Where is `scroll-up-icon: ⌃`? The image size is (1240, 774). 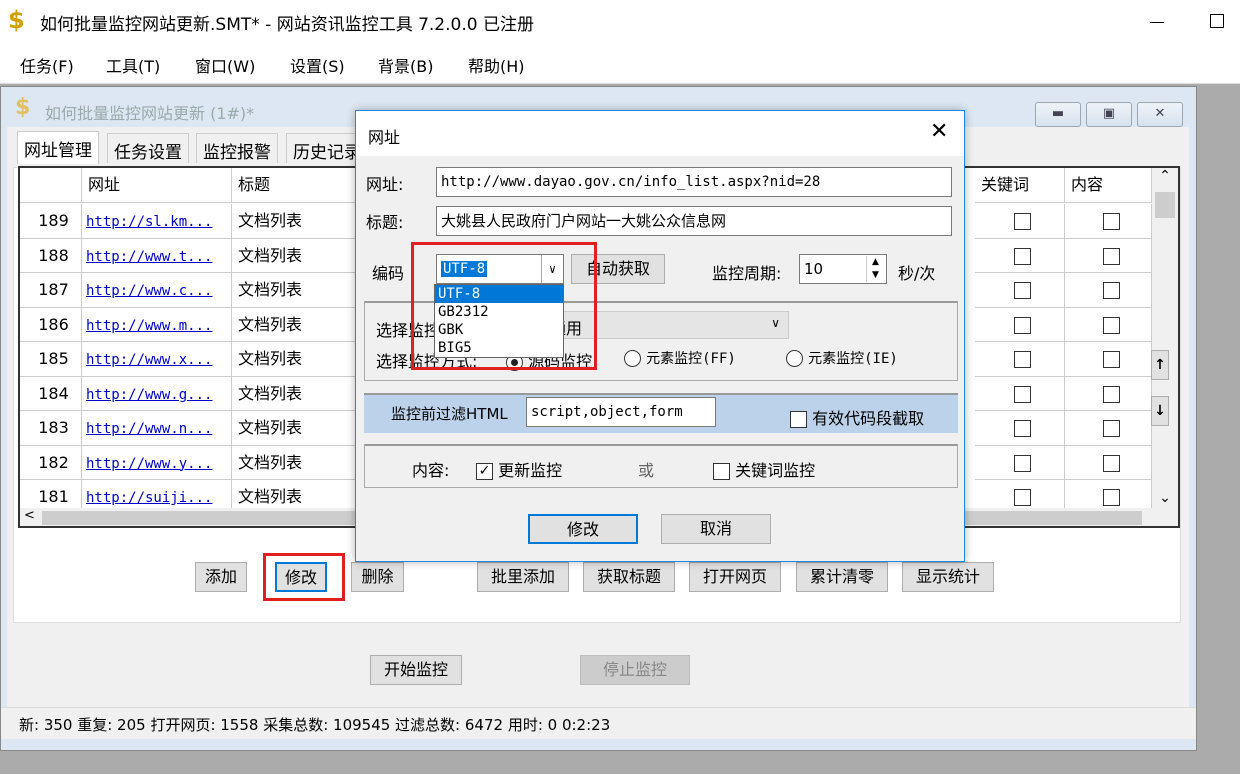 scroll-up-icon: ⌃ is located at coordinates (1165, 176).